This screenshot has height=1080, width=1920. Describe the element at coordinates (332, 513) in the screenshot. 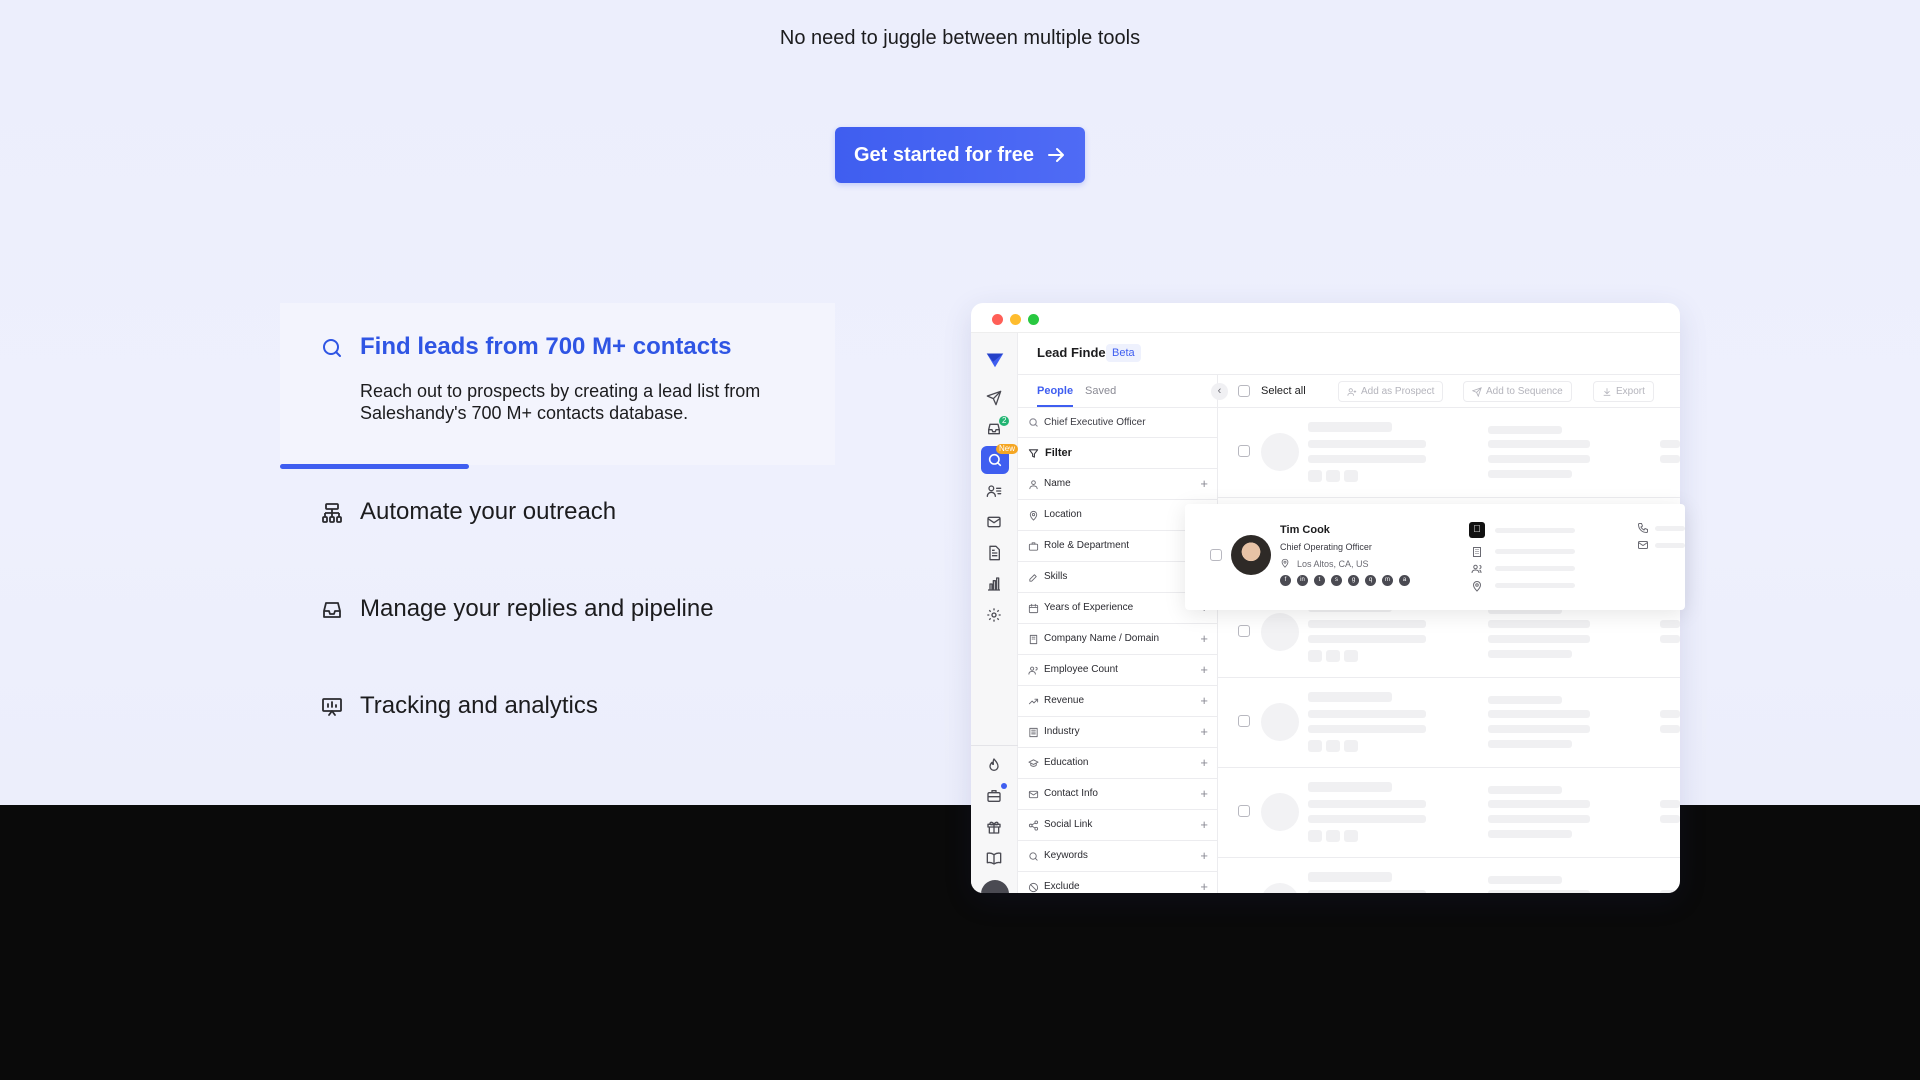

I see `sitemap-icon` at that location.